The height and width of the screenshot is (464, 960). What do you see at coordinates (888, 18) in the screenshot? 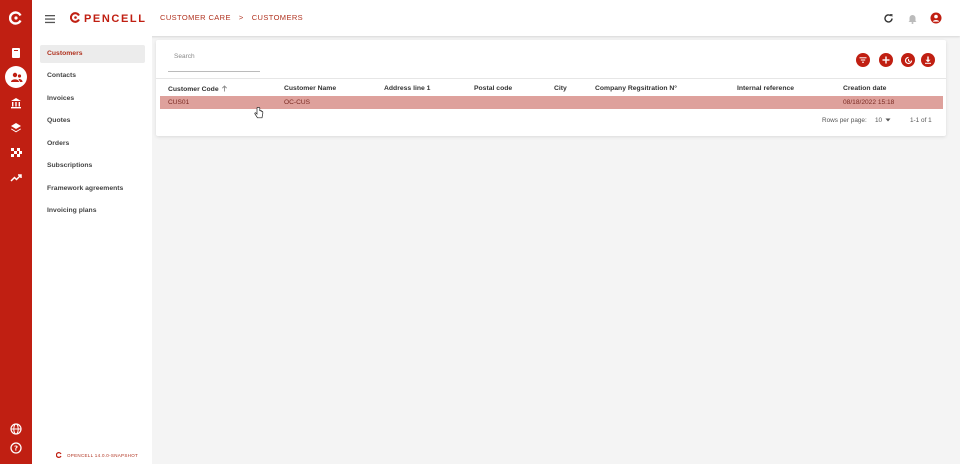
I see `refresh-icon` at bounding box center [888, 18].